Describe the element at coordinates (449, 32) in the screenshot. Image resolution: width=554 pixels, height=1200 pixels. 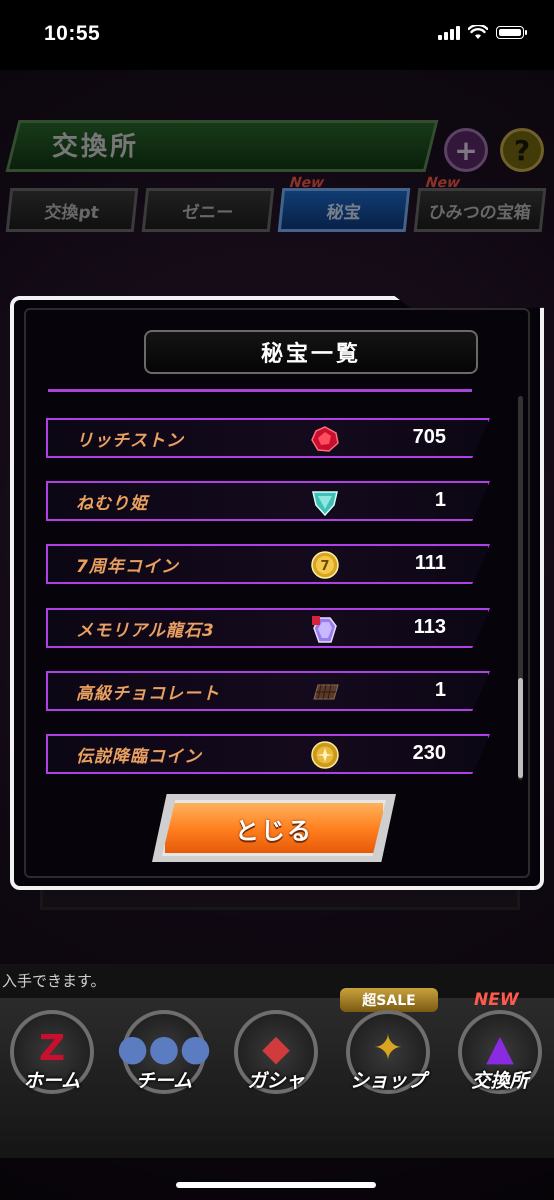
I see `signal-icon` at that location.